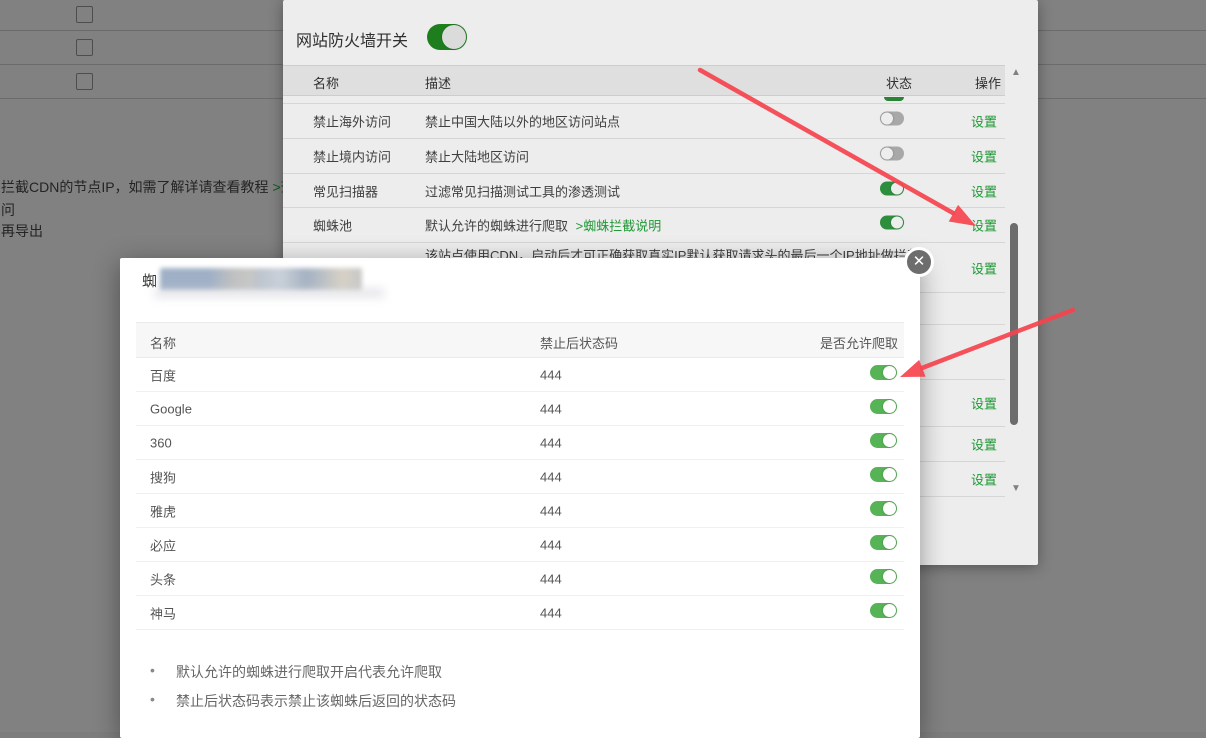 The width and height of the screenshot is (1206, 738). Describe the element at coordinates (859, 342) in the screenshot. I see `column-allow-crawl: 是否允许爬取` at that location.